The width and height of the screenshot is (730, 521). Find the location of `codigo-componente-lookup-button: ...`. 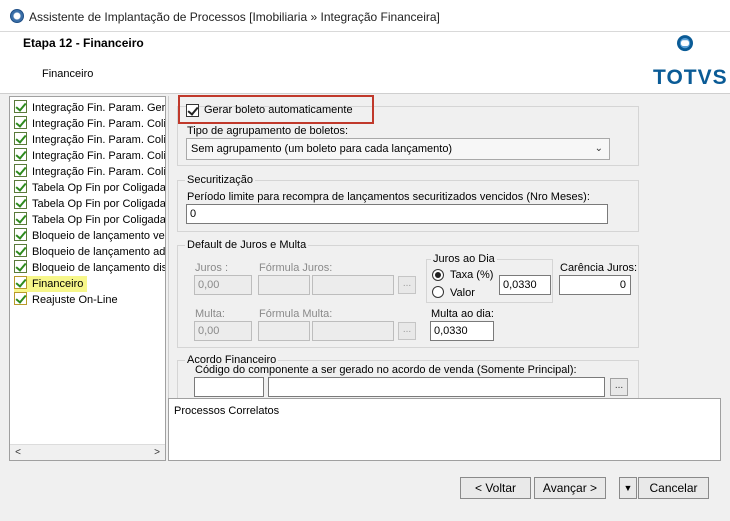

codigo-componente-lookup-button: ... is located at coordinates (619, 387).